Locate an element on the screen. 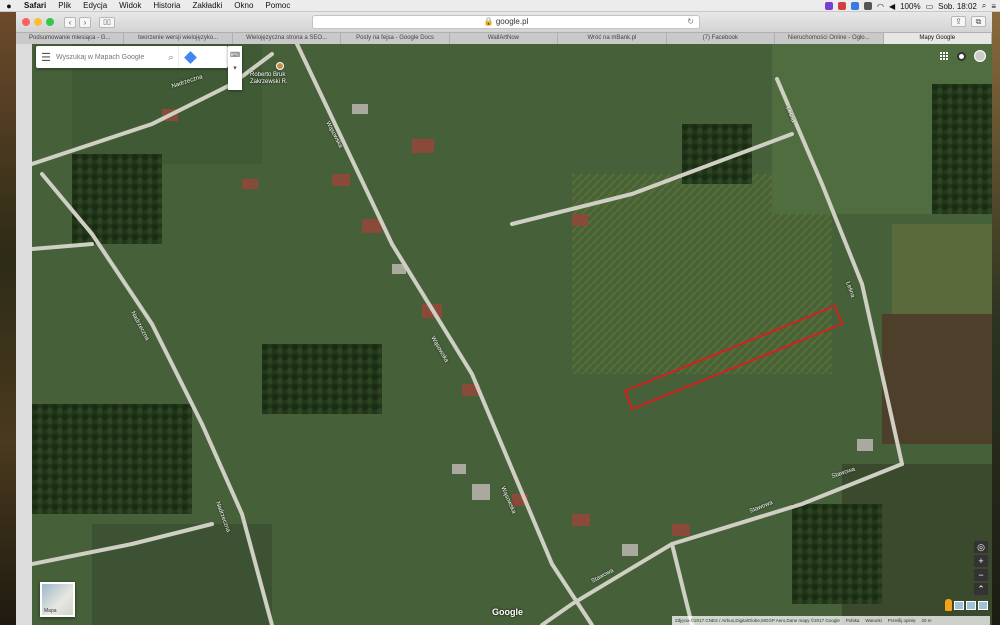 The width and height of the screenshot is (1000, 625). address-bar: 🔒 google.pl ↻ is located at coordinates (506, 22).